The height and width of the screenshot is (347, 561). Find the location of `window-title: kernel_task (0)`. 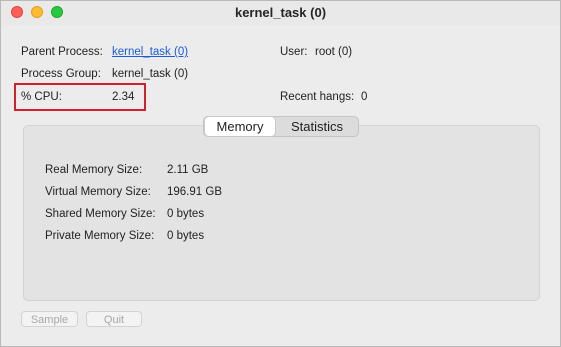

window-title: kernel_task (0) is located at coordinates (280, 12).